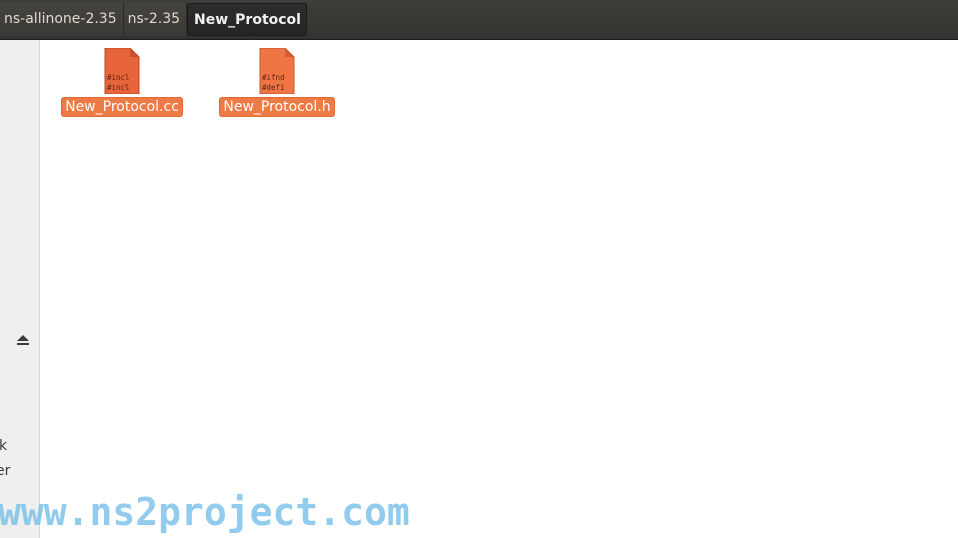  What do you see at coordinates (205, 512) in the screenshot?
I see `watermark-text: www.ns2project.com` at bounding box center [205, 512].